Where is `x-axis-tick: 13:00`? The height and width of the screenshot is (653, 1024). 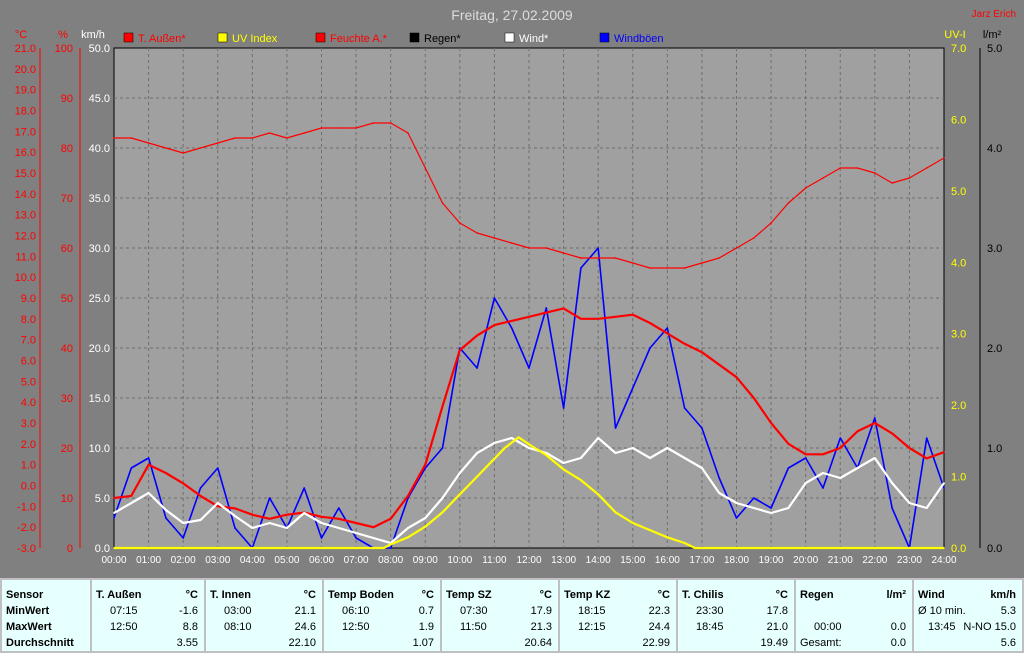
x-axis-tick: 13:00 is located at coordinates (563, 560).